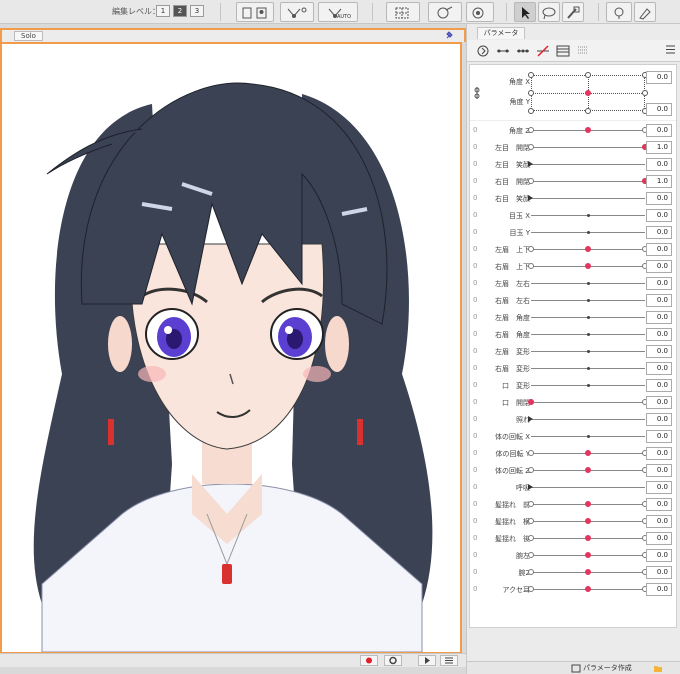 The width and height of the screenshot is (680, 674). I want to click on parameter-row: 0 腕2 0.0, so click(573, 572).